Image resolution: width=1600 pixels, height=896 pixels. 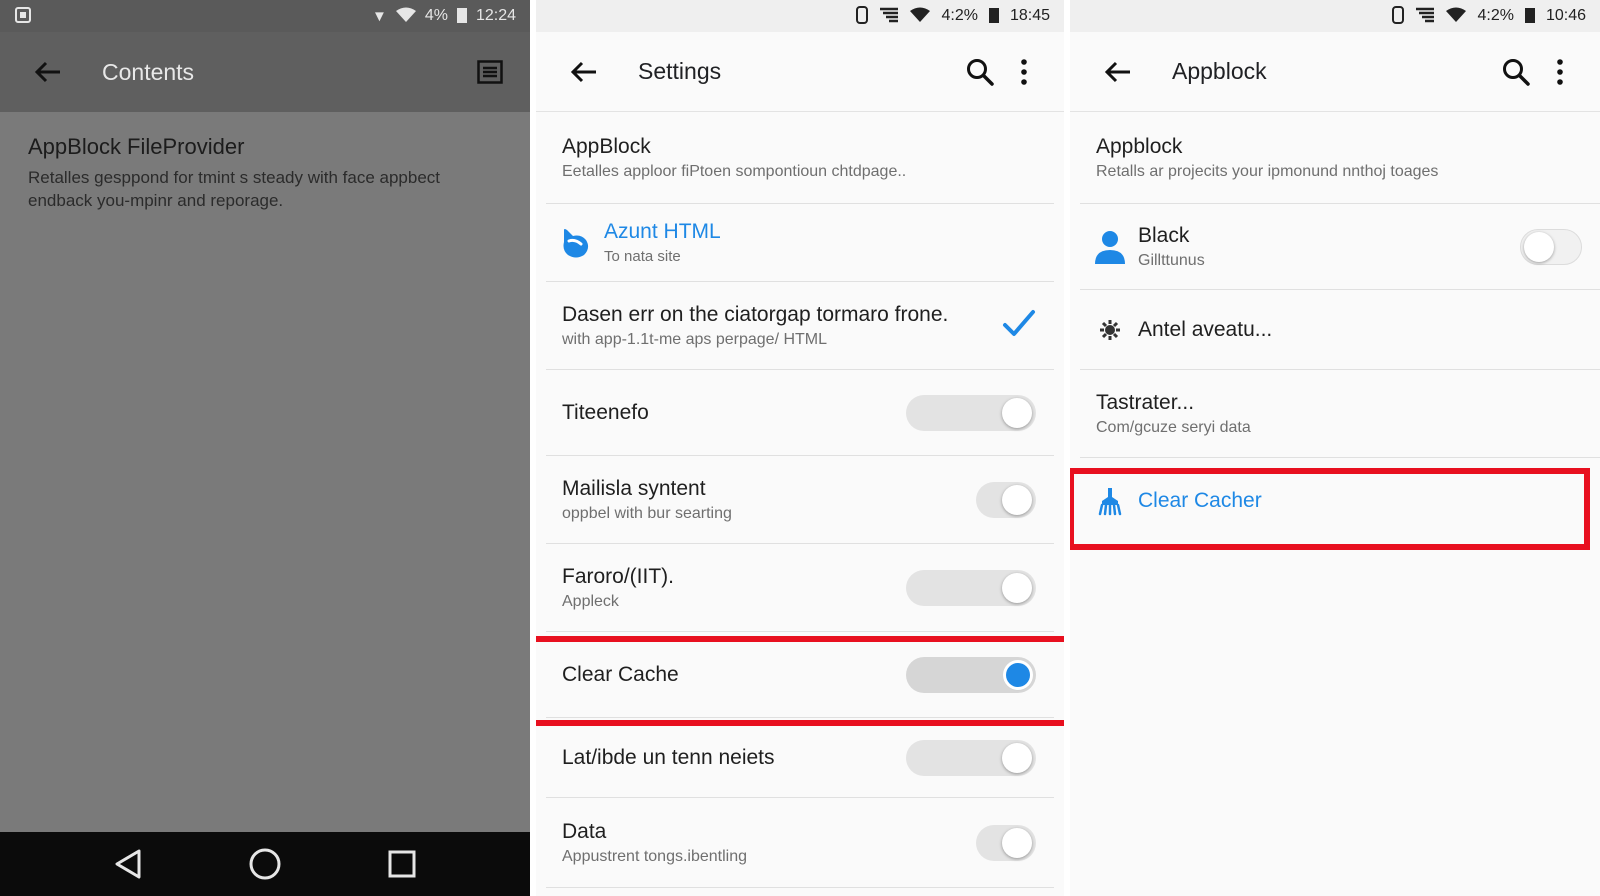 What do you see at coordinates (1110, 501) in the screenshot?
I see `broom-icon` at bounding box center [1110, 501].